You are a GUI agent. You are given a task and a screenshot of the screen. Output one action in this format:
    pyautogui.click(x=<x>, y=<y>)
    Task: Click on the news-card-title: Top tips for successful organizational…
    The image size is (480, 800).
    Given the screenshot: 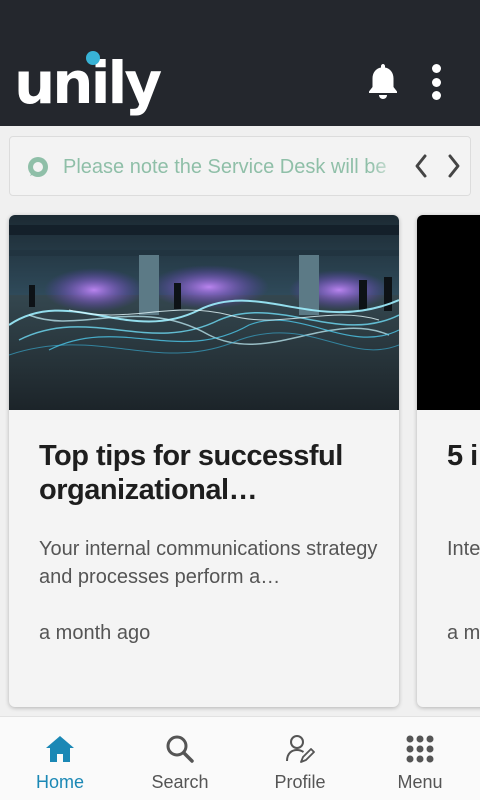 What is the action you would take?
    pyautogui.click(x=209, y=473)
    